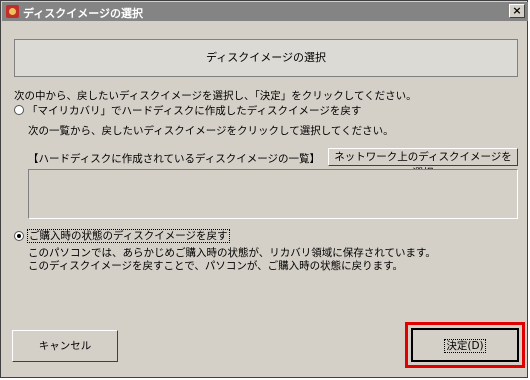  Describe the element at coordinates (19, 110) in the screenshot. I see `radio-recovery` at that location.